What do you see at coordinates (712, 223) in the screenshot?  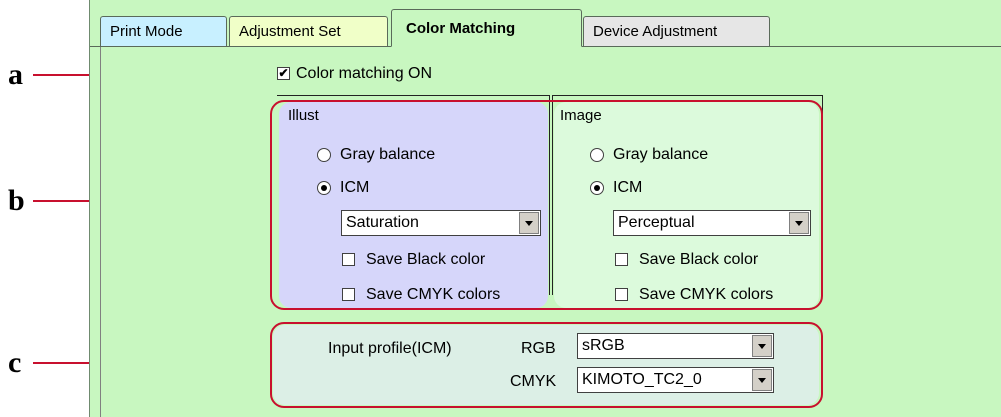 I see `image-intent-select: Perceptual` at bounding box center [712, 223].